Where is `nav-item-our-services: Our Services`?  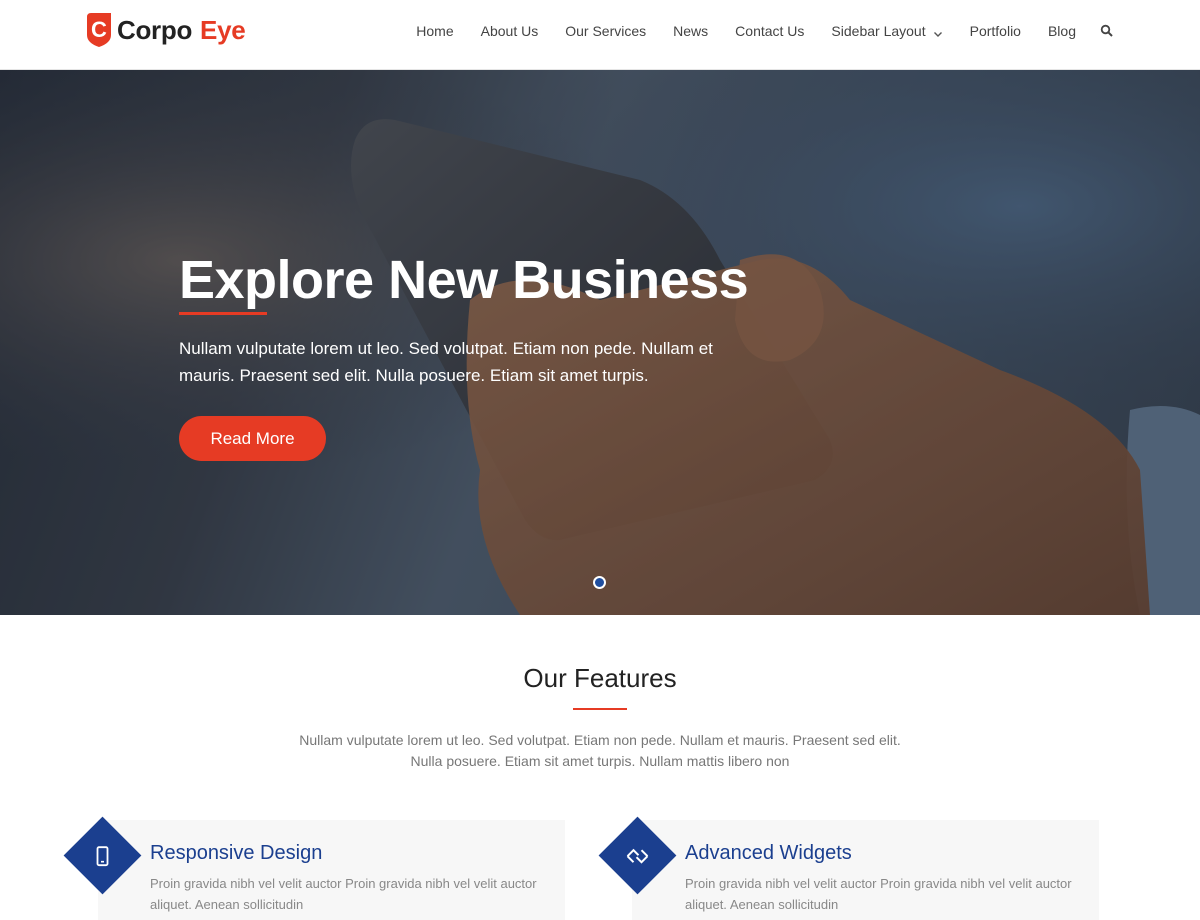
nav-item-our-services: Our Services is located at coordinates (605, 31).